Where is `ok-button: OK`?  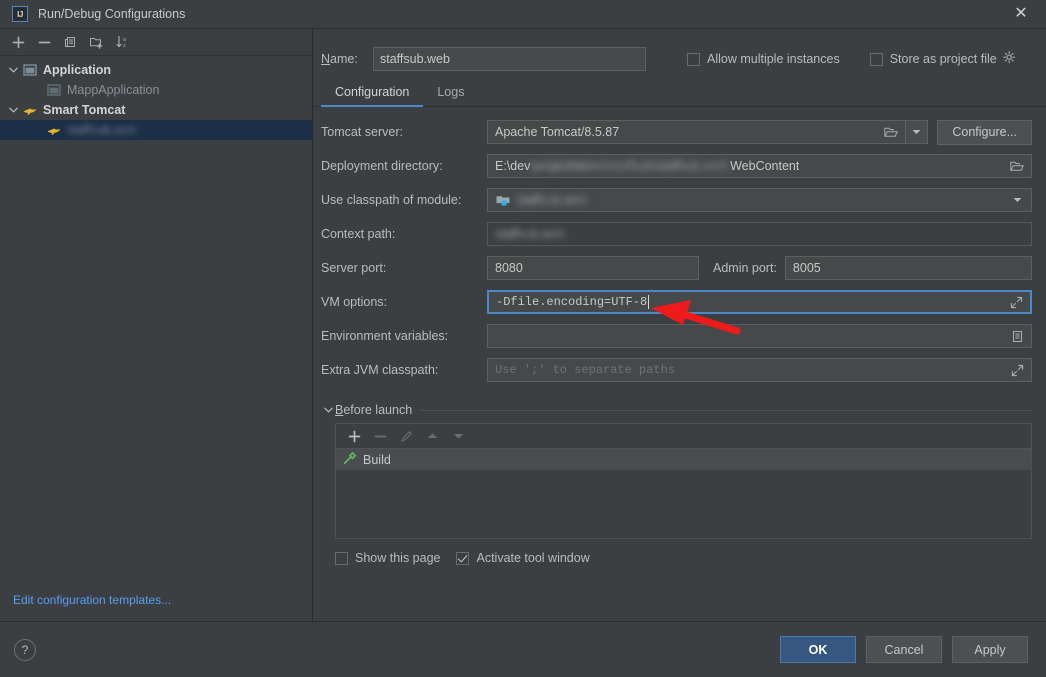
ok-button: OK is located at coordinates (818, 649).